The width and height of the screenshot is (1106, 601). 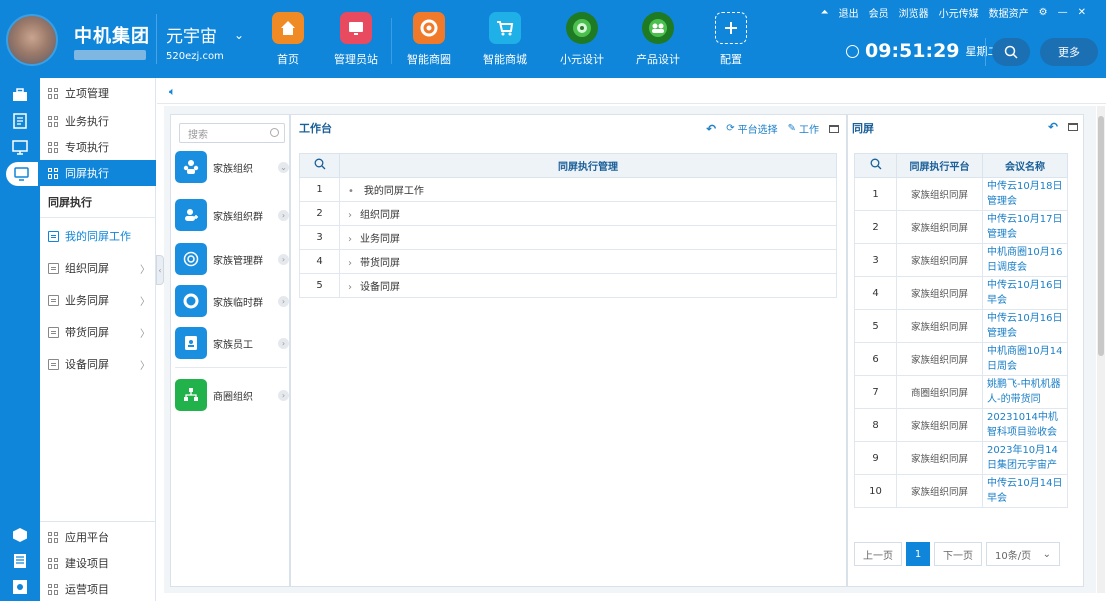 I want to click on platform-select-button: ⟳ 平台选择, so click(x=751, y=128).